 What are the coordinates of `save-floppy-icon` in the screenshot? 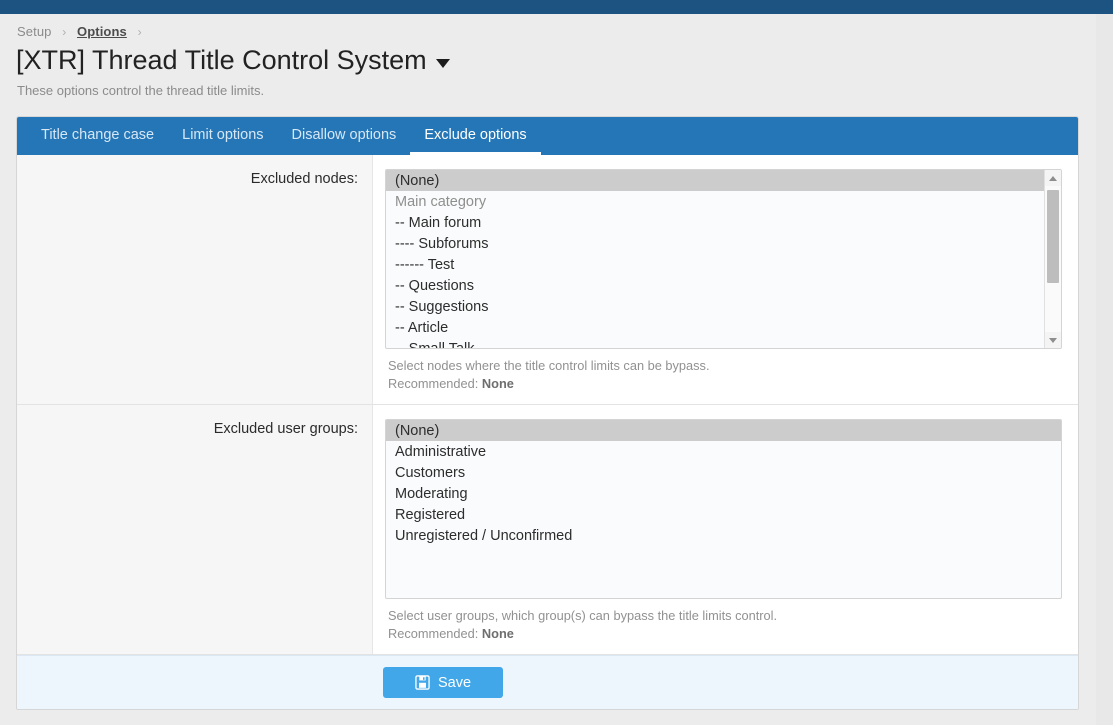 It's located at (422, 682).